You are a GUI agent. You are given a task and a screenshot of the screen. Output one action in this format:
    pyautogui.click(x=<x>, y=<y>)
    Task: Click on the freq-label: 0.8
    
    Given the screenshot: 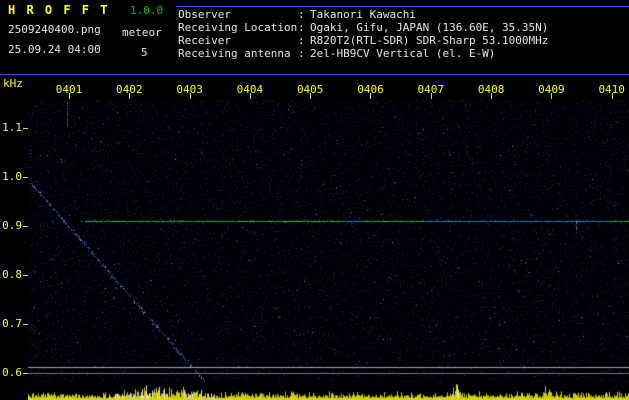 What is the action you would take?
    pyautogui.click(x=12, y=274)
    